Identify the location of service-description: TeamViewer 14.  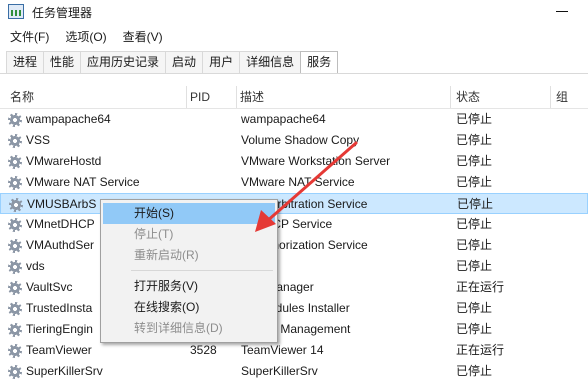
(282, 350).